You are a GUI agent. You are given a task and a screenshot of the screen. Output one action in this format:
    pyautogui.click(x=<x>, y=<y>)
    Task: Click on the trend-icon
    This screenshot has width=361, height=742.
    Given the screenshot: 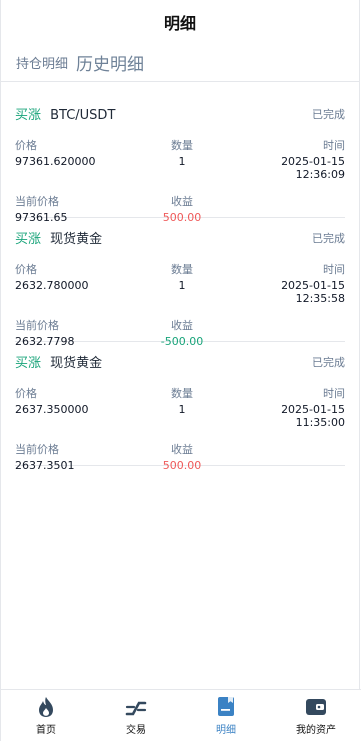 What is the action you would take?
    pyautogui.click(x=136, y=707)
    